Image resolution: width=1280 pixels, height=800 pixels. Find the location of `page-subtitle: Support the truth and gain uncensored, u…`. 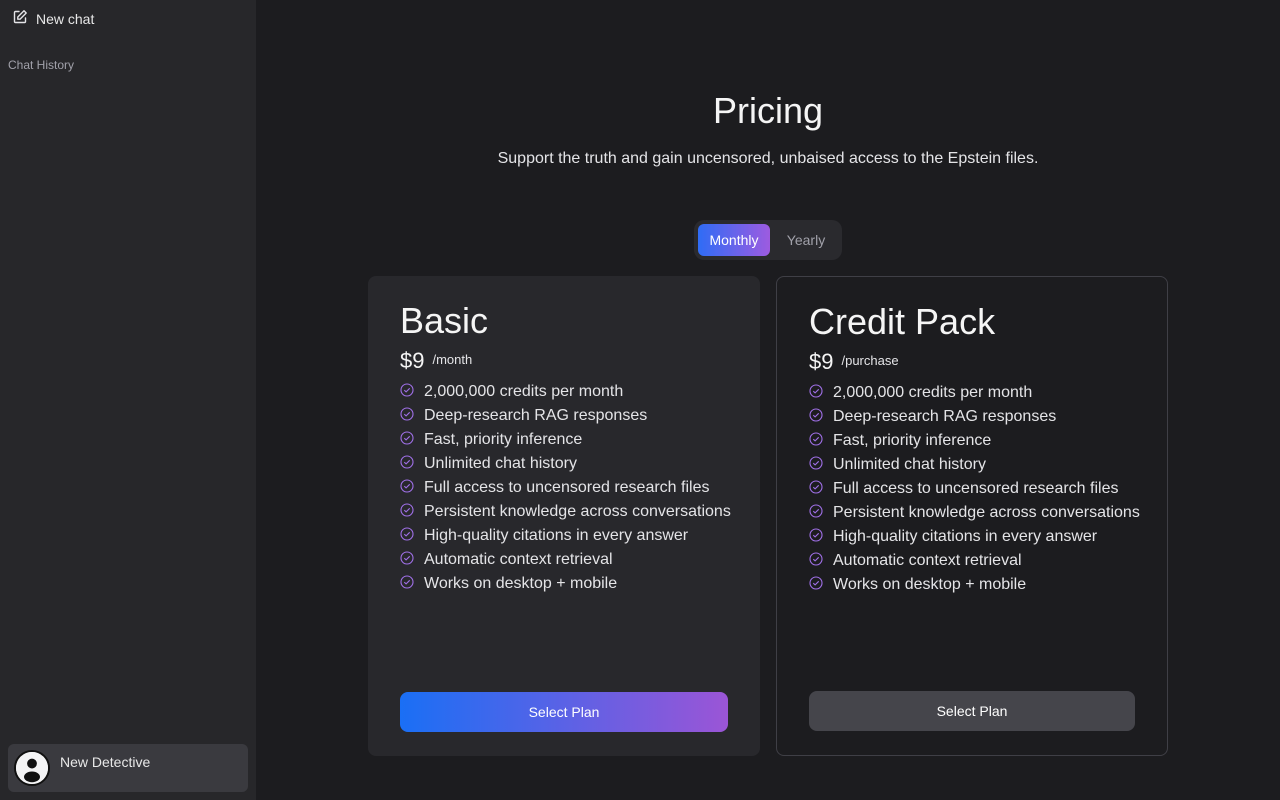

page-subtitle: Support the truth and gain uncensored, u… is located at coordinates (768, 158).